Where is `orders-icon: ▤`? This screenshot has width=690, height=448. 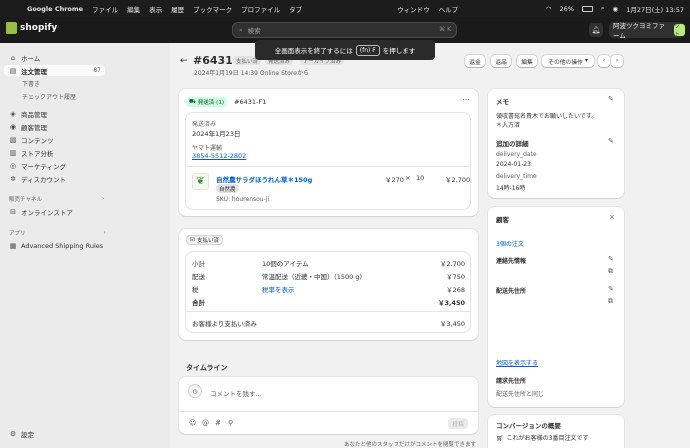 orders-icon: ▤ is located at coordinates (13, 70).